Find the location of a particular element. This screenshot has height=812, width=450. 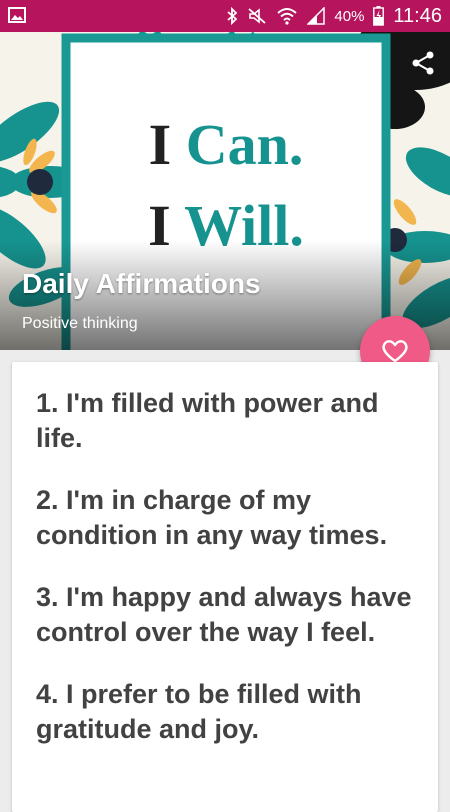

page-title: Daily Affirmations is located at coordinates (141, 283).